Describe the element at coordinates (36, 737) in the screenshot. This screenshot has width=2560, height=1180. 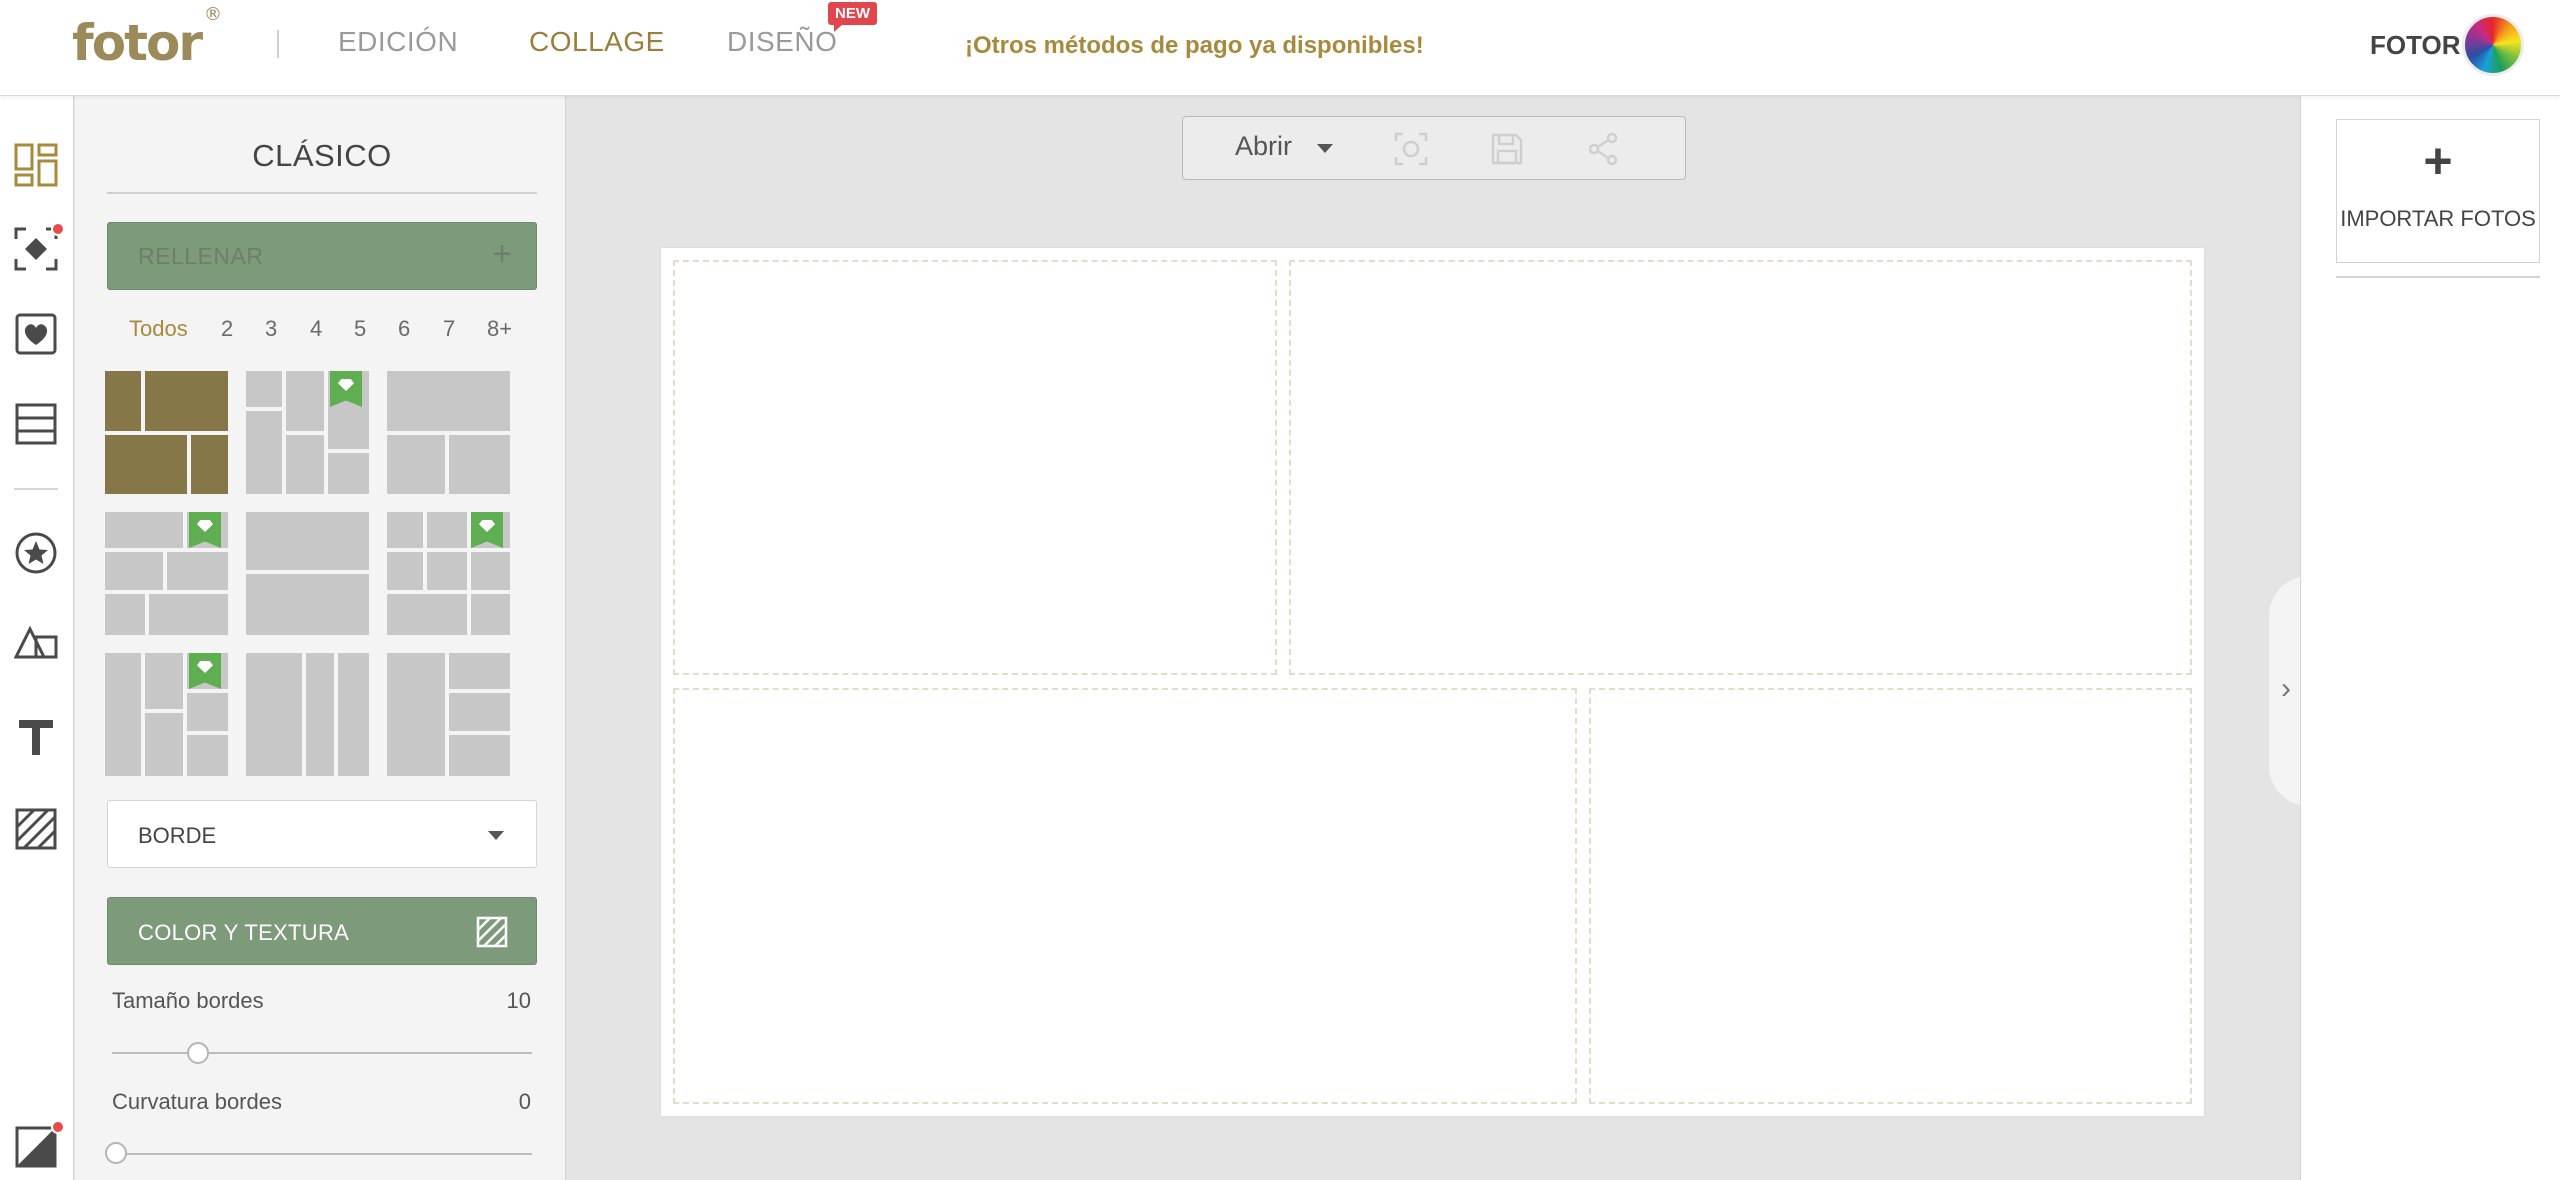
I see `text-icon` at that location.